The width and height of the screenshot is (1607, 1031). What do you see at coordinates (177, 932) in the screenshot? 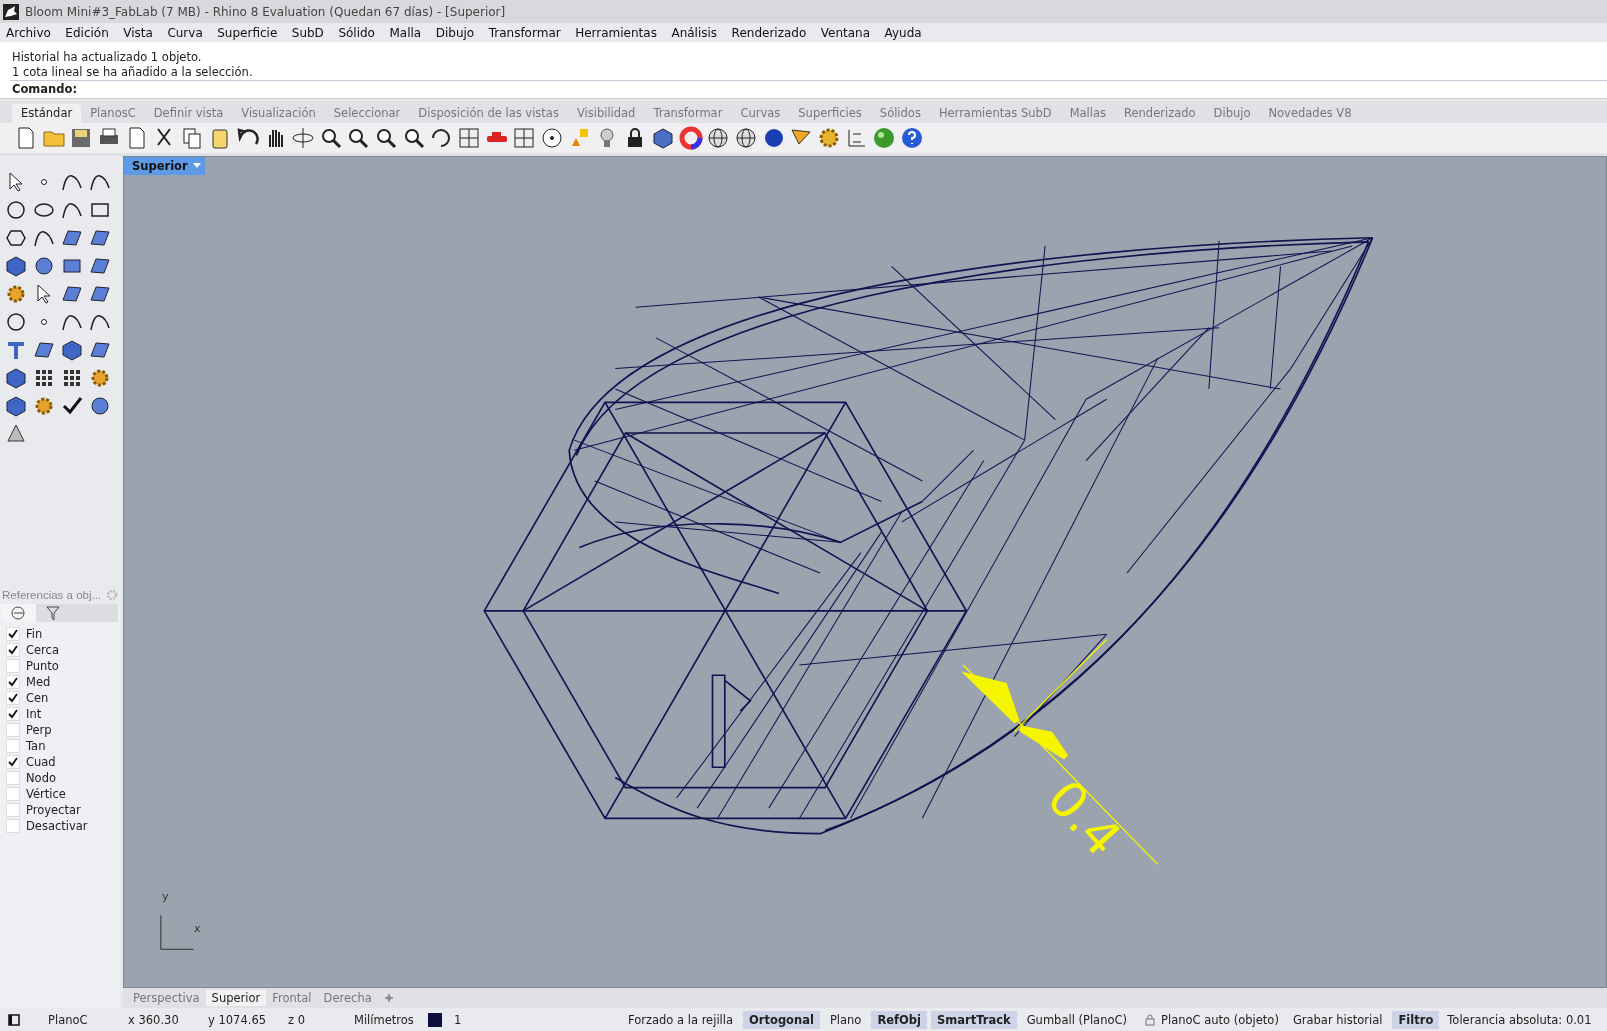
I see `axis-icon` at bounding box center [177, 932].